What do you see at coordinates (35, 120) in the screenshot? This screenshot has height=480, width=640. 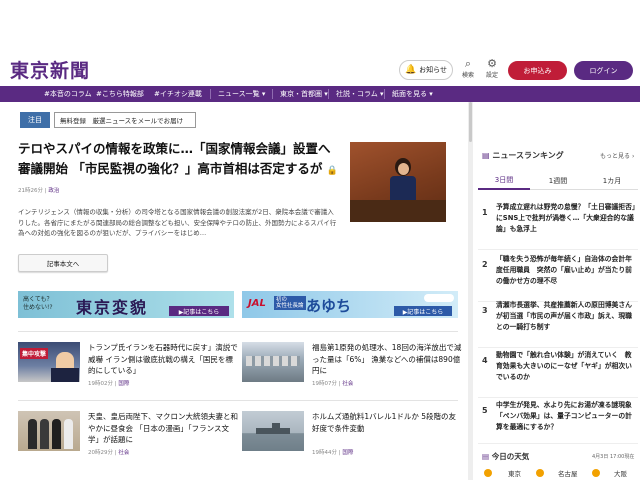 I see `featured-tag: 注目` at bounding box center [35, 120].